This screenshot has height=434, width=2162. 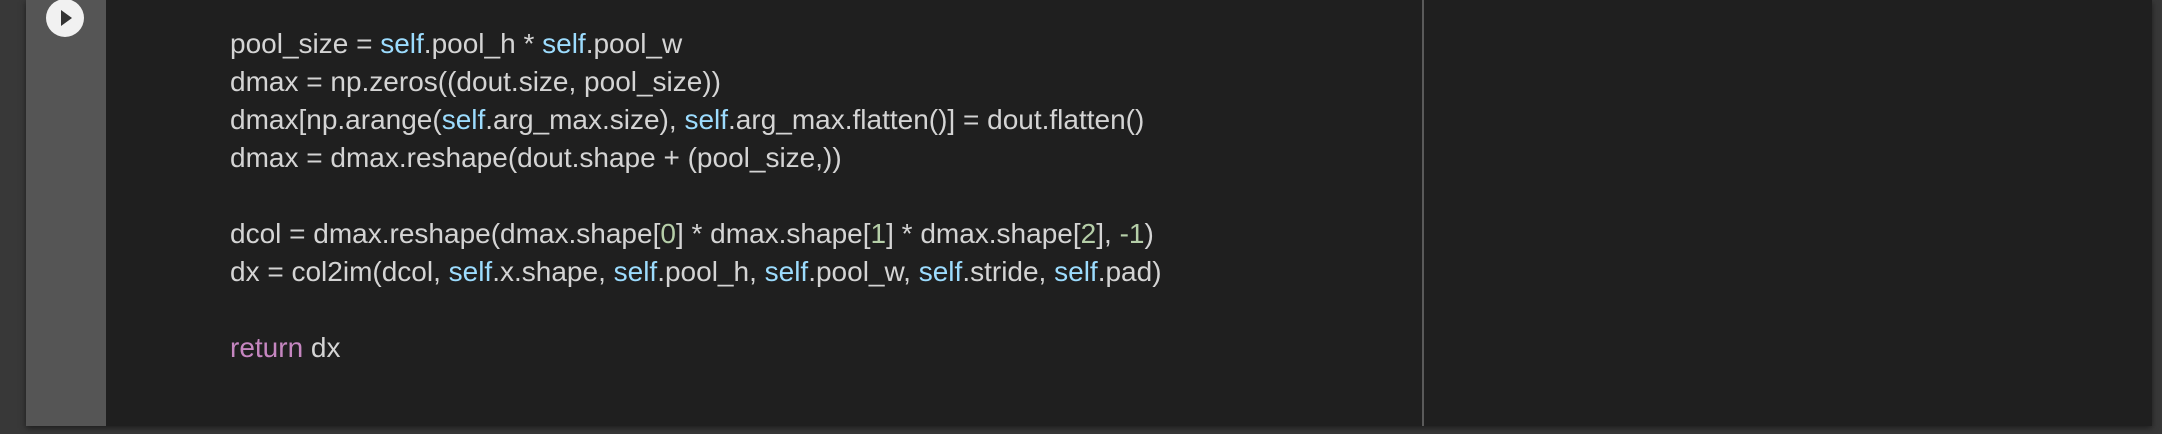 What do you see at coordinates (711, 271) in the screenshot?
I see `code-token: .pool_h,` at bounding box center [711, 271].